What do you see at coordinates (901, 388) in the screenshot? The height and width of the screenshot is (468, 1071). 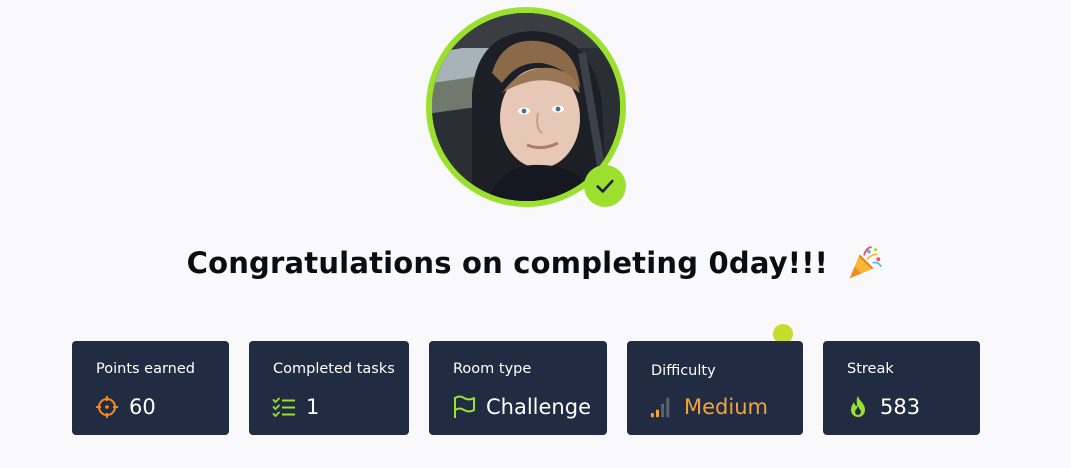 I see `stat-card-streak: Streak 583` at bounding box center [901, 388].